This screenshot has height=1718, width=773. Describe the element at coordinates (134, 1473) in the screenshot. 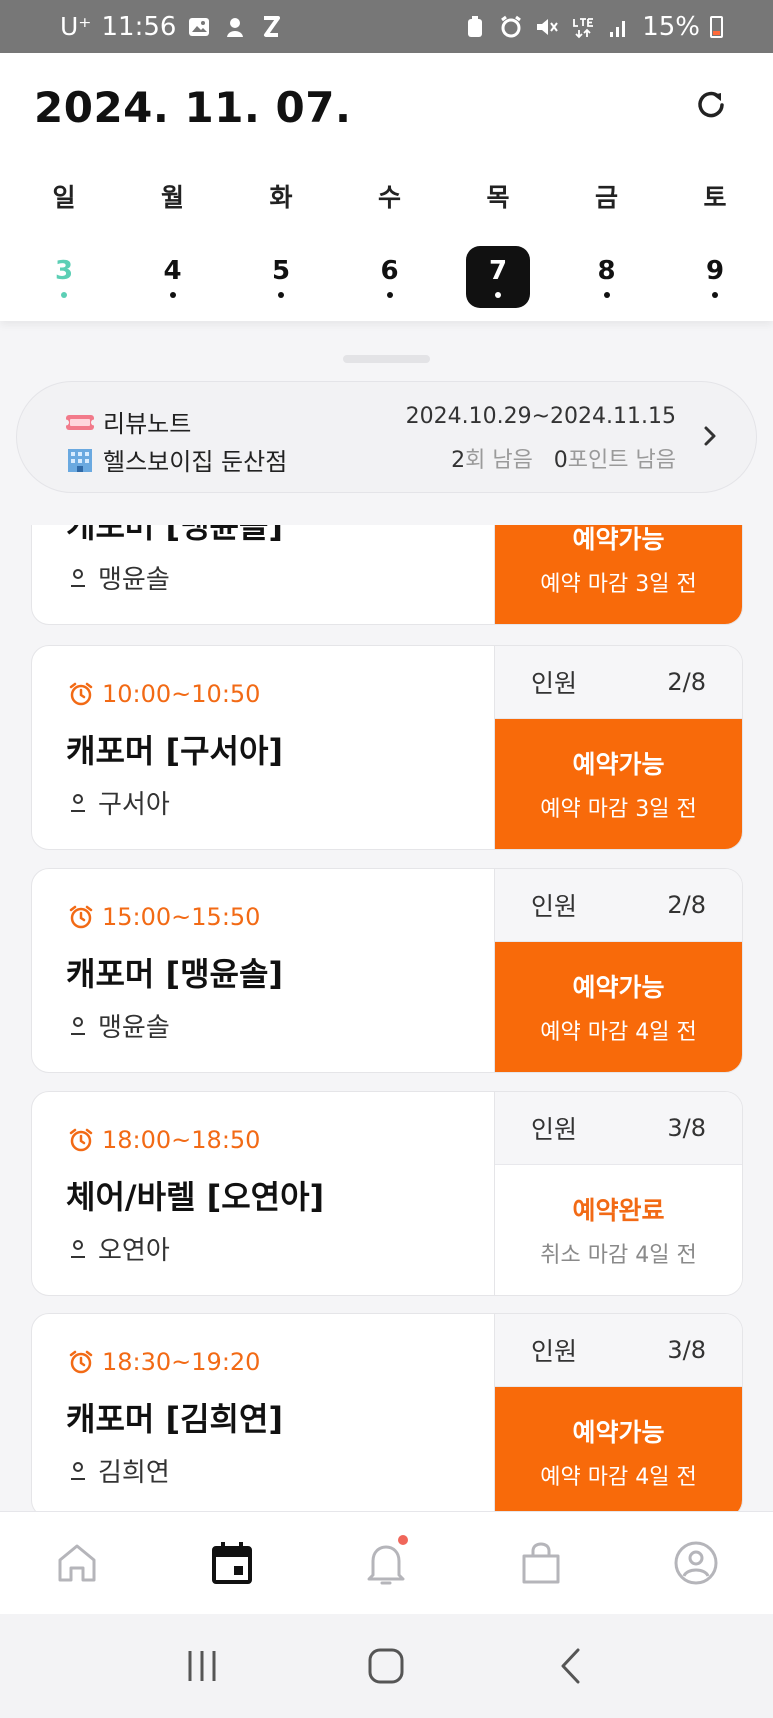

I see `coach-name: 김희연` at that location.